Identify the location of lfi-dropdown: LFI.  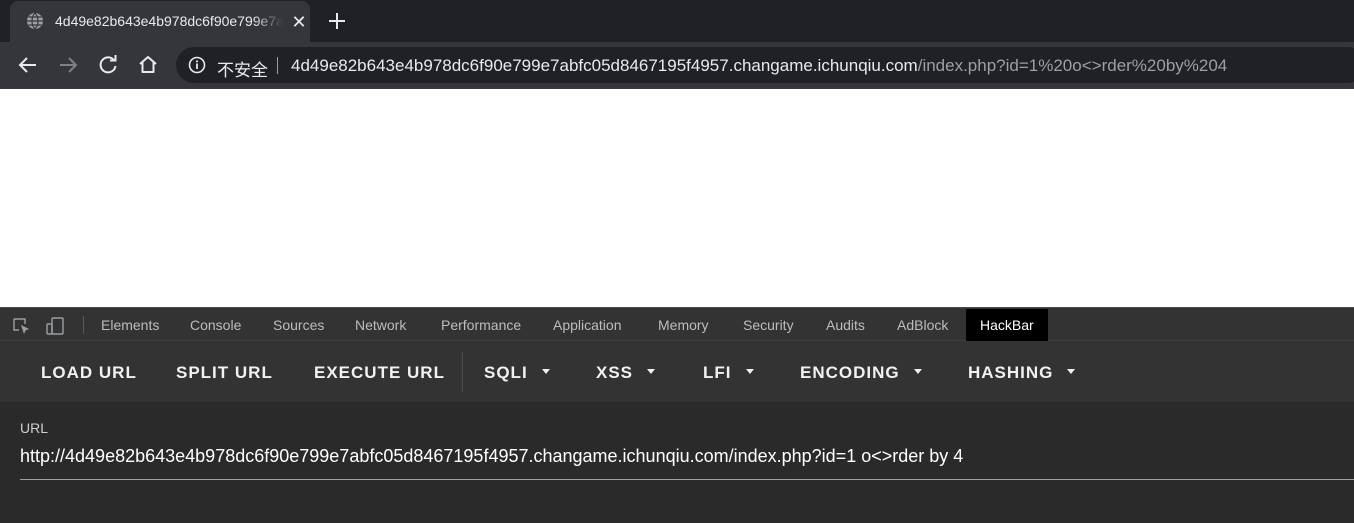
(728, 373).